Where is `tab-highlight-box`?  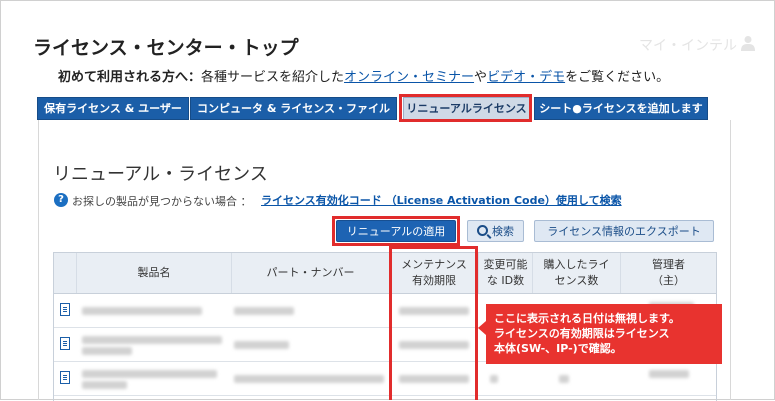
tab-highlight-box is located at coordinates (465, 108).